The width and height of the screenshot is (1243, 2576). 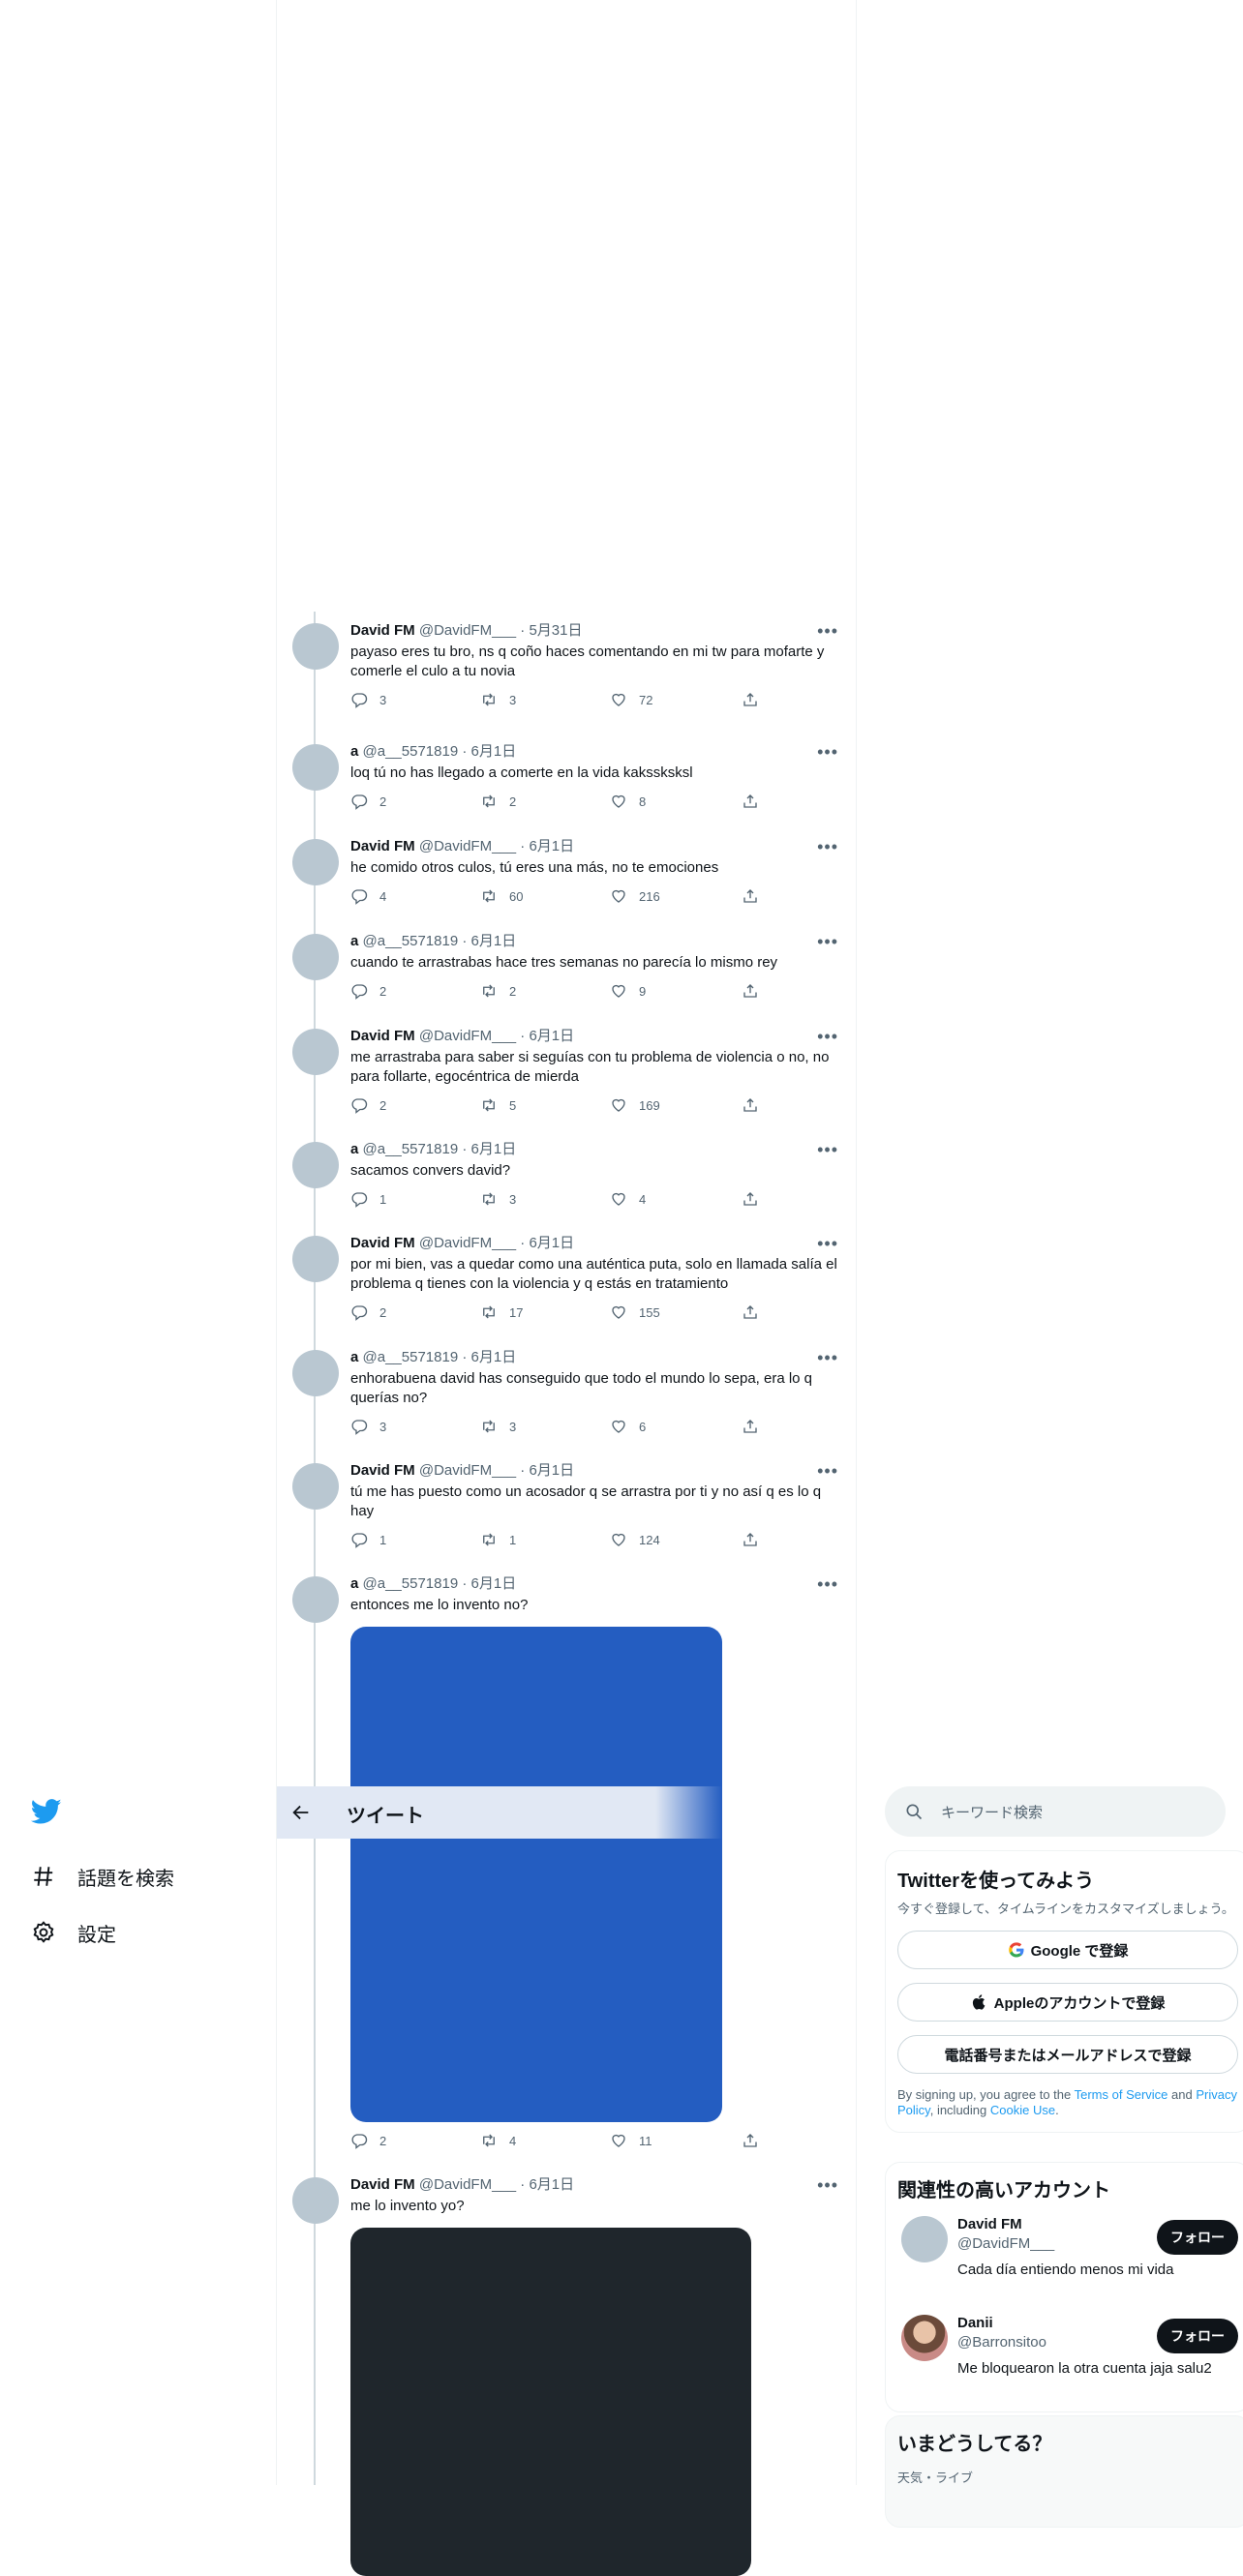 I want to click on tweet-date: · 5月31日, so click(x=551, y=630).